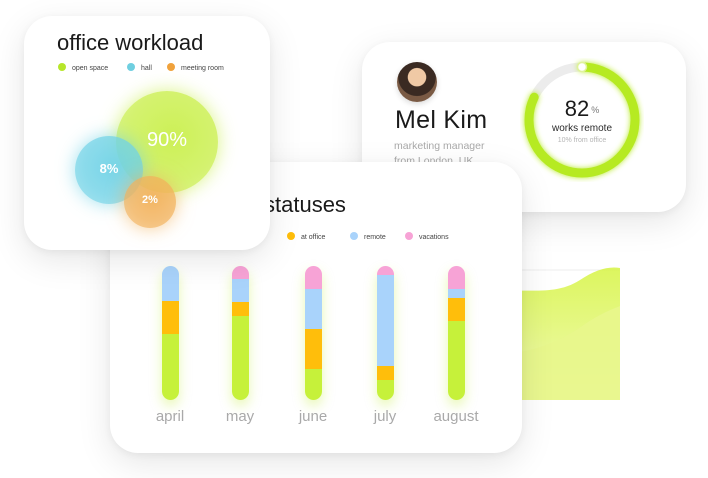  Describe the element at coordinates (170, 416) in the screenshot. I see `month-label-april: april` at that location.